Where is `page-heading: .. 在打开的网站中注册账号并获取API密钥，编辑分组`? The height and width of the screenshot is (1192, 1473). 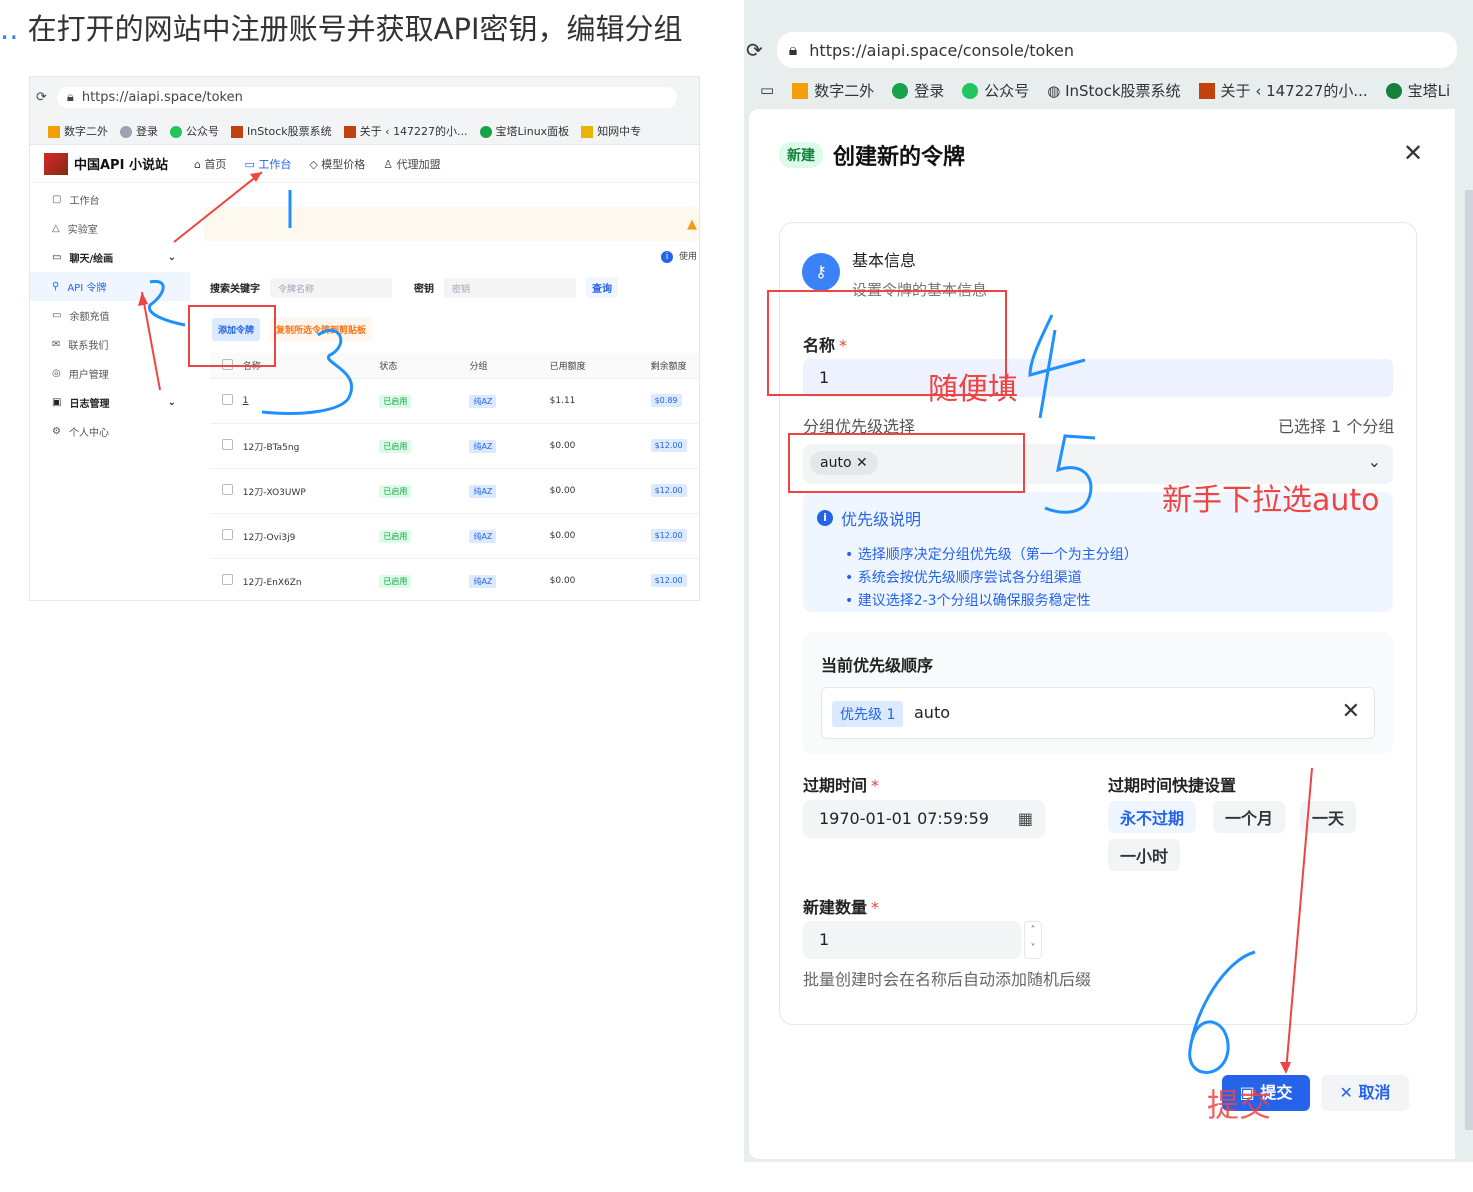 page-heading: .. 在打开的网站中注册账号并获取API密钥，编辑分组 is located at coordinates (341, 27).